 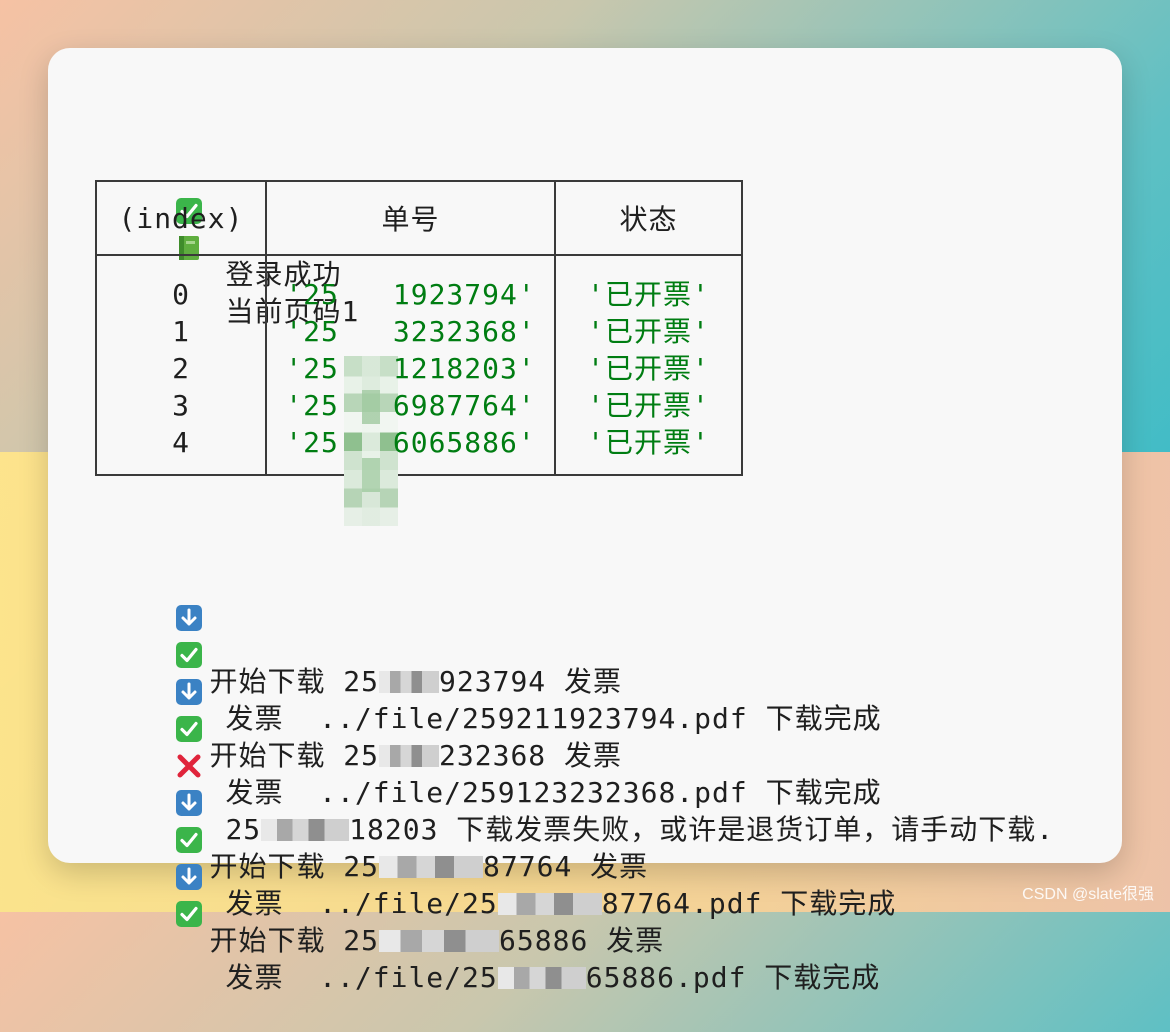 I want to click on index-cell: 0, so click(x=181, y=294).